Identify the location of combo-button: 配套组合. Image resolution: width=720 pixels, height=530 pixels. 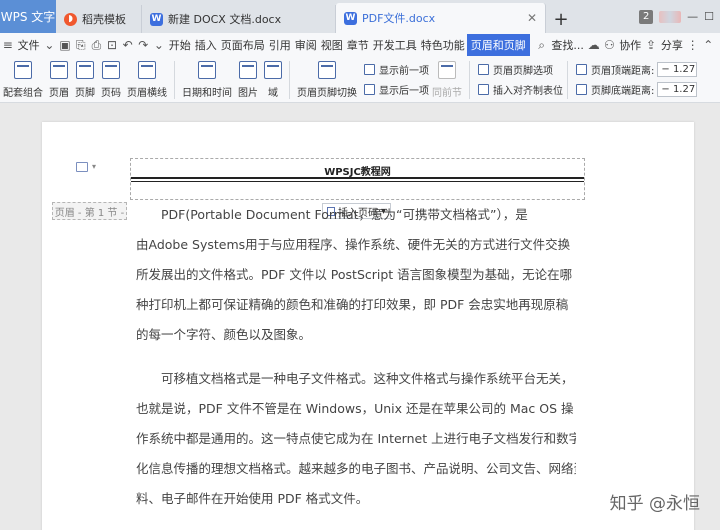
(23, 78).